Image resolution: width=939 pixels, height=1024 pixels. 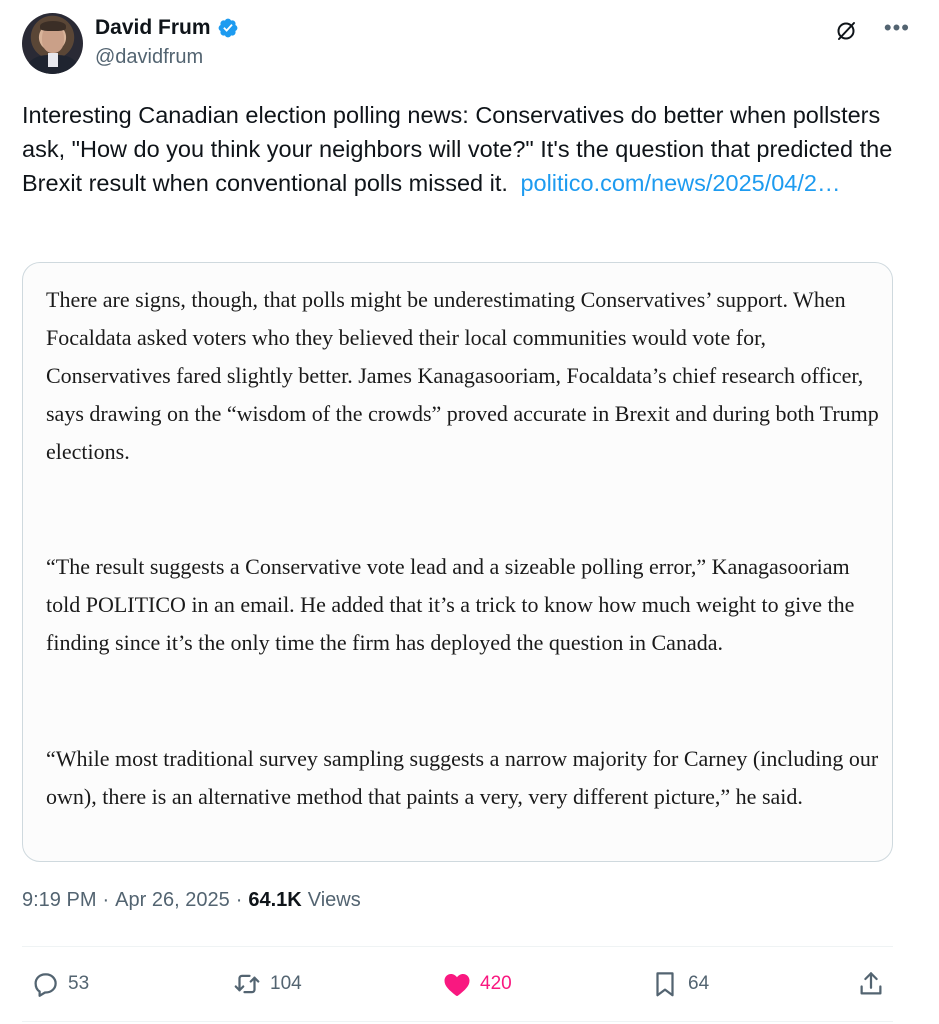 What do you see at coordinates (472, 45) in the screenshot?
I see `tweet-header: David Frum @davidfrum •••` at bounding box center [472, 45].